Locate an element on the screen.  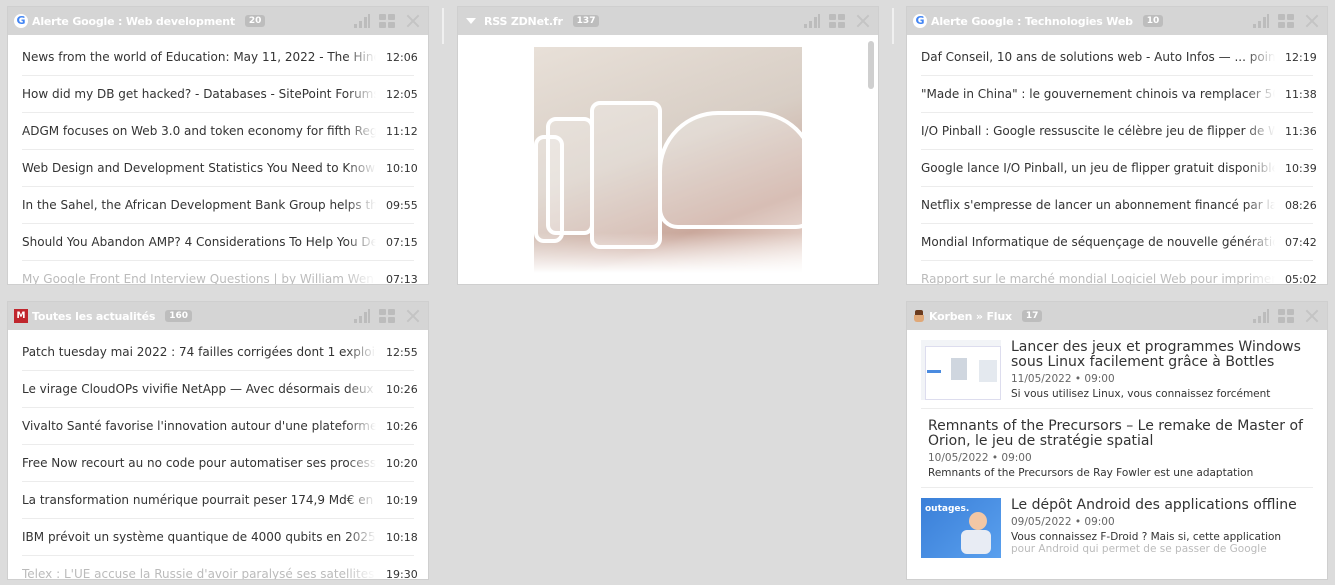
unread-count-badge: 160 is located at coordinates (178, 316).